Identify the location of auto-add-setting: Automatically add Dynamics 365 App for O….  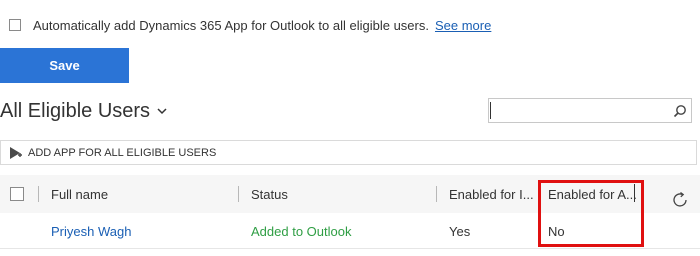
(250, 25).